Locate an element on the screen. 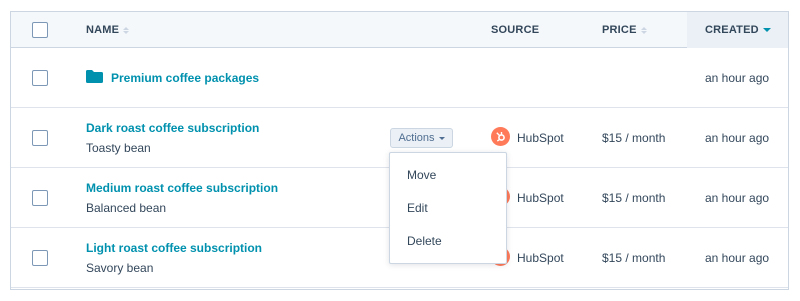 Image resolution: width=800 pixels, height=301 pixels. actions-label: Actions is located at coordinates (416, 138).